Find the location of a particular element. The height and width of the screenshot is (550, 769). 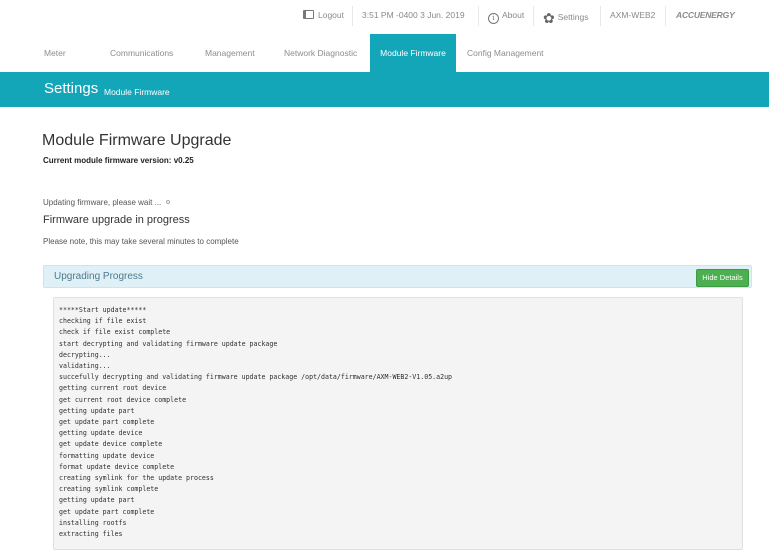

log-line: get current root device complete is located at coordinates (123, 399).